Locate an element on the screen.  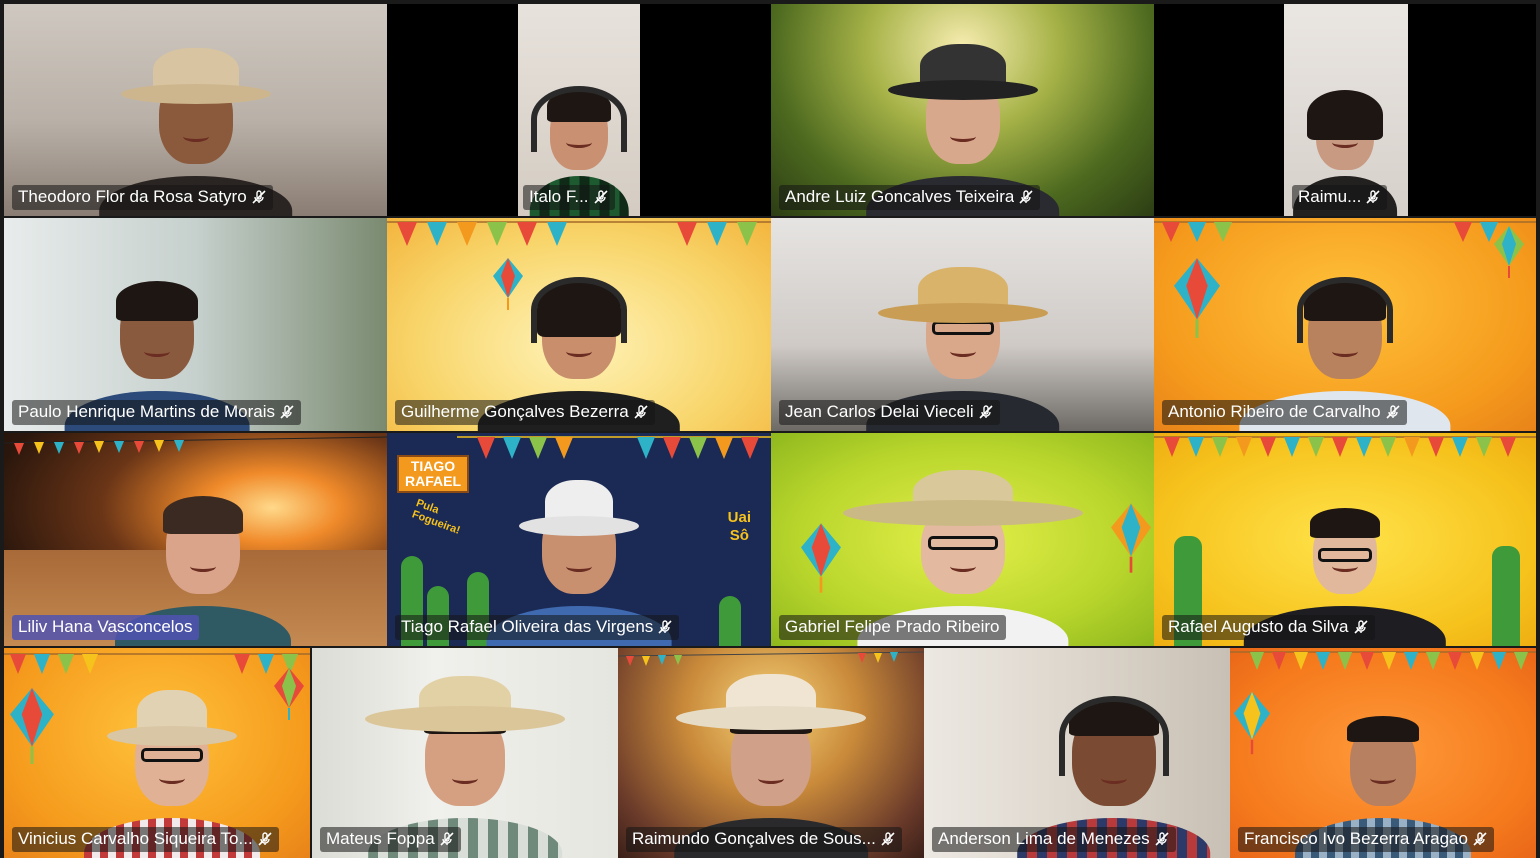
name-tag: Guilherme Gonçalves Bezerra is located at coordinates (525, 412).